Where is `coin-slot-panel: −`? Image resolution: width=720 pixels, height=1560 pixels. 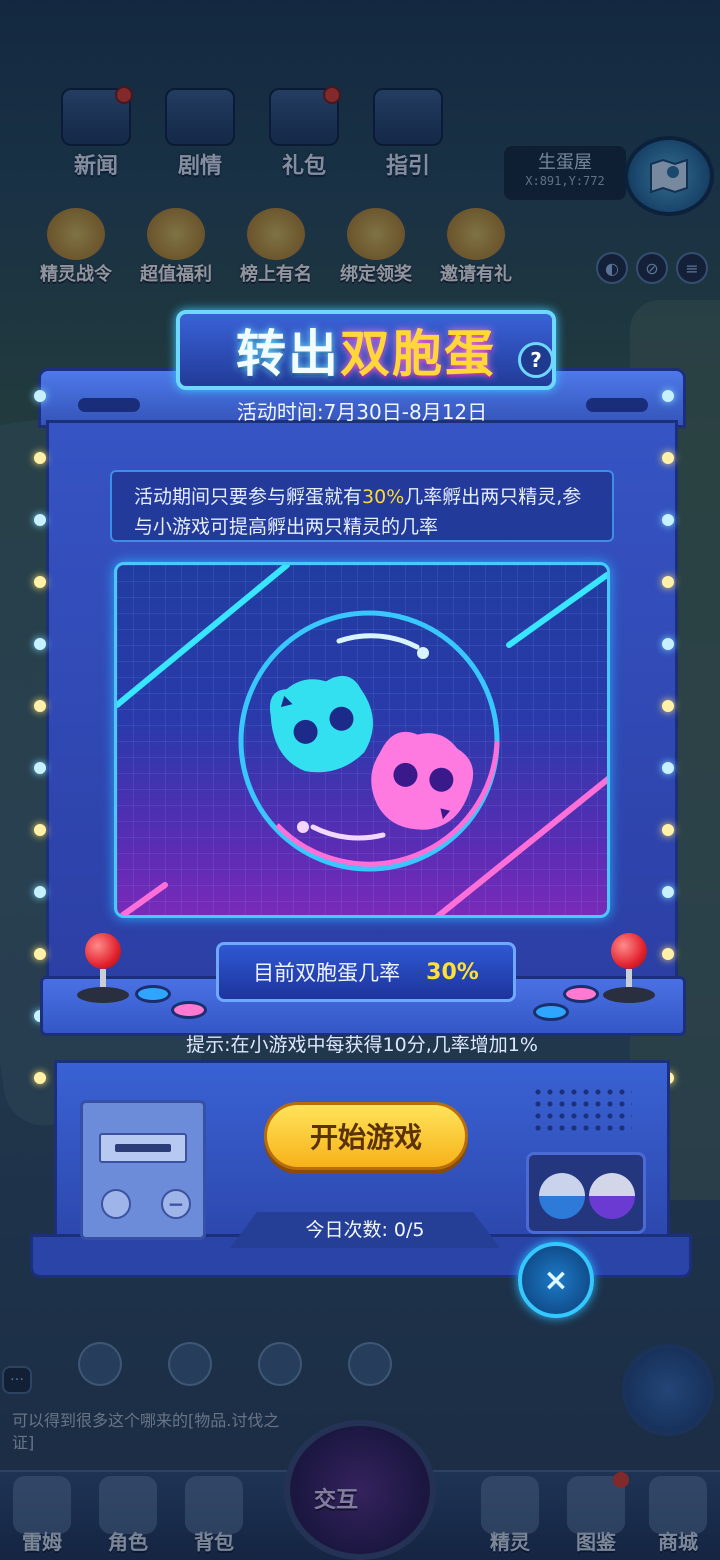 coin-slot-panel: − is located at coordinates (143, 1170).